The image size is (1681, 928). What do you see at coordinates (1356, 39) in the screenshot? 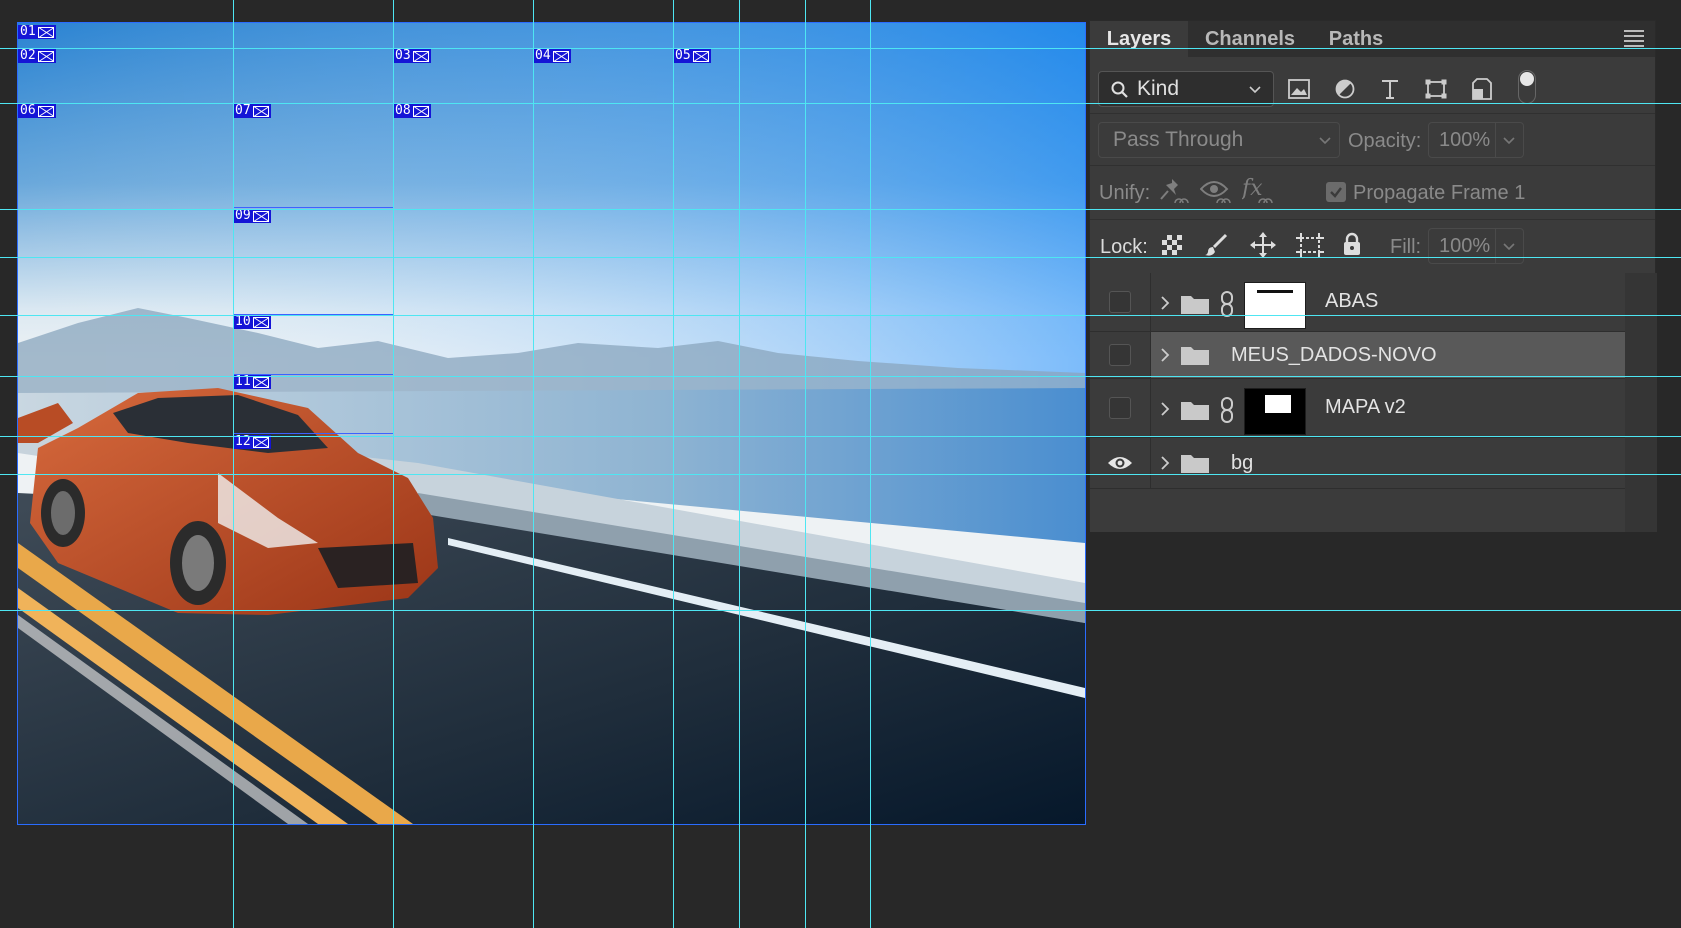
I see `tab-paths: Paths` at bounding box center [1356, 39].